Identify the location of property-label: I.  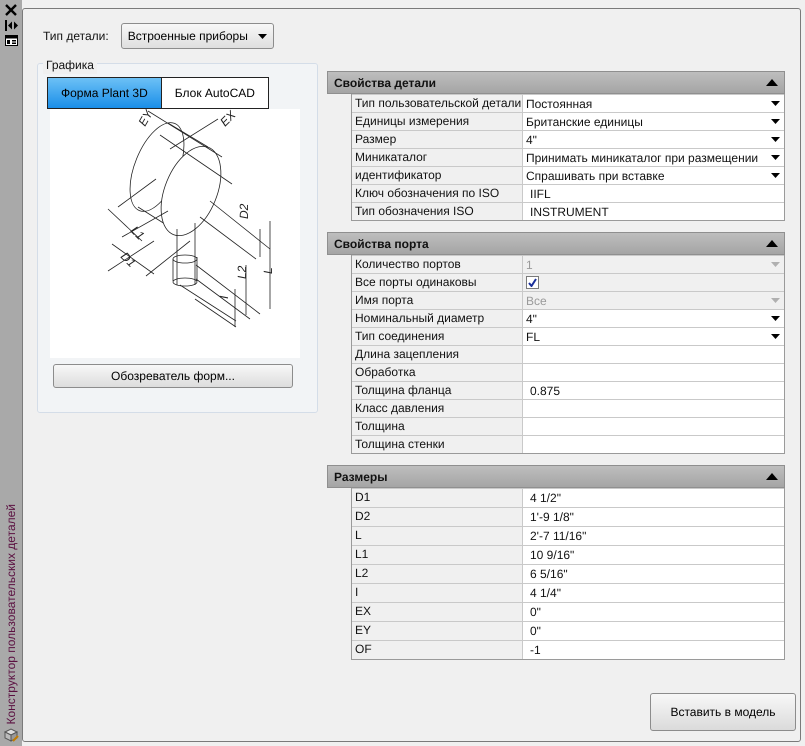
(437, 593).